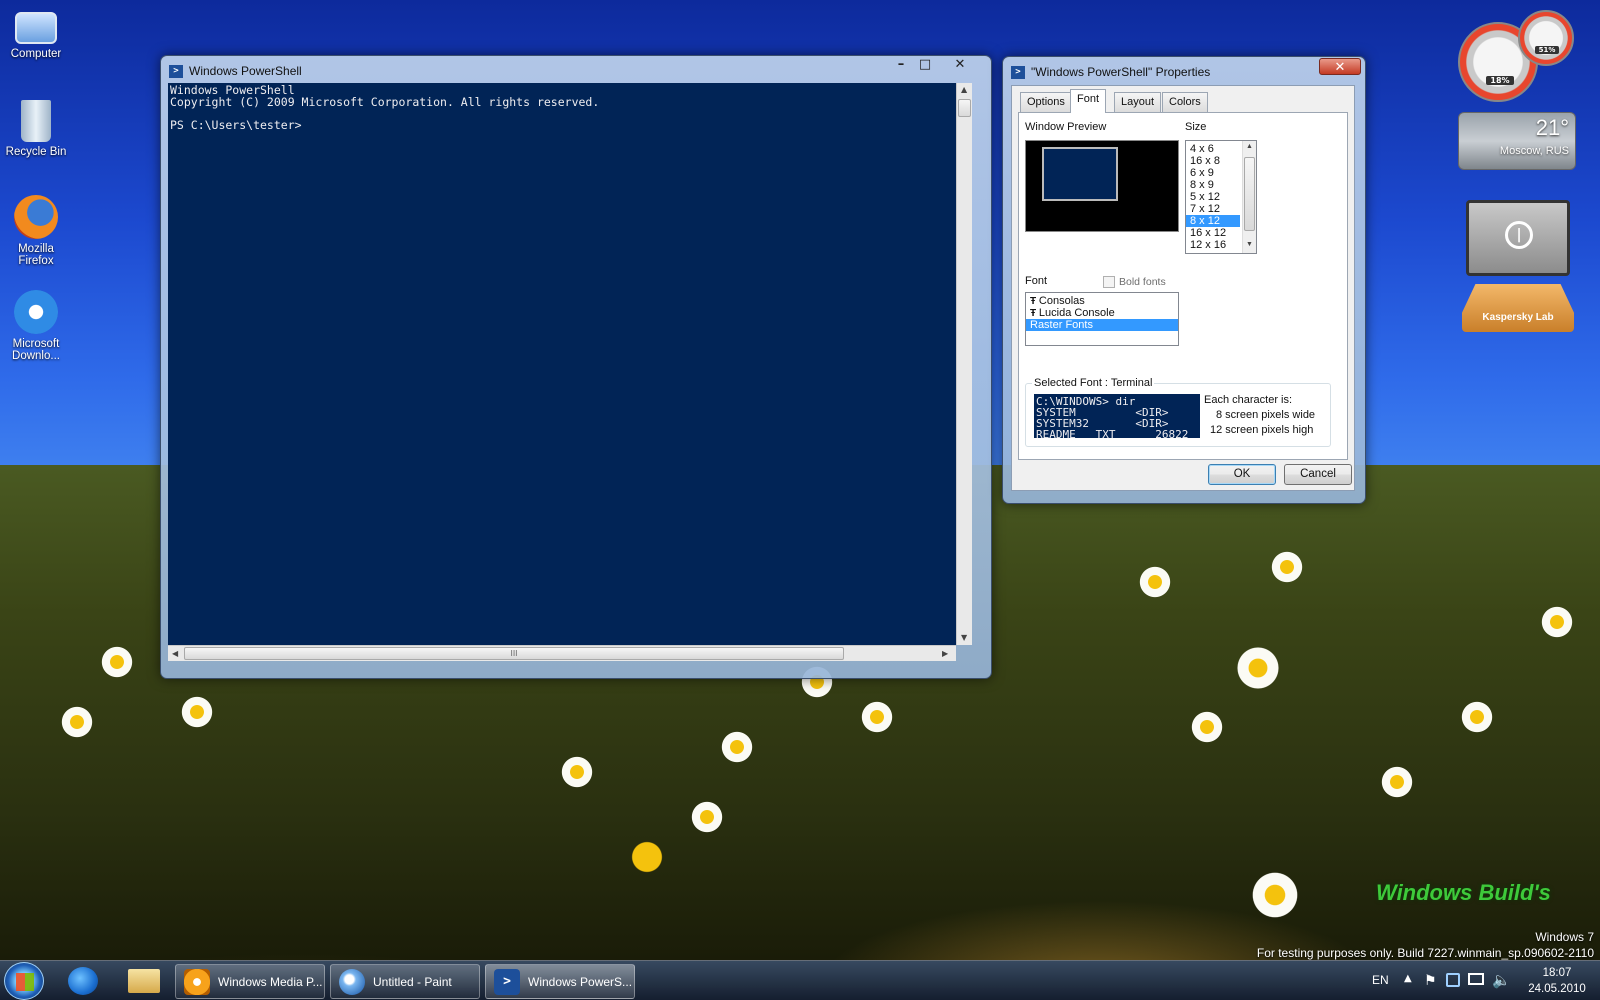 This screenshot has height=1000, width=1600. What do you see at coordinates (1249, 194) in the screenshot?
I see `size-list-scroll-thumb` at bounding box center [1249, 194].